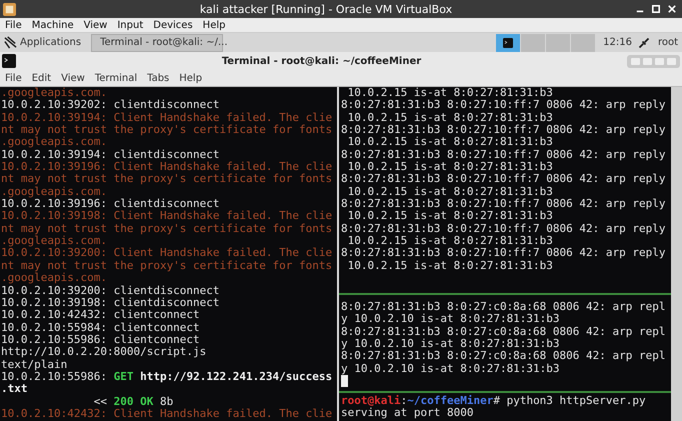 The height and width of the screenshot is (421, 682). What do you see at coordinates (676, 254) in the screenshot?
I see `scrollbar` at bounding box center [676, 254].